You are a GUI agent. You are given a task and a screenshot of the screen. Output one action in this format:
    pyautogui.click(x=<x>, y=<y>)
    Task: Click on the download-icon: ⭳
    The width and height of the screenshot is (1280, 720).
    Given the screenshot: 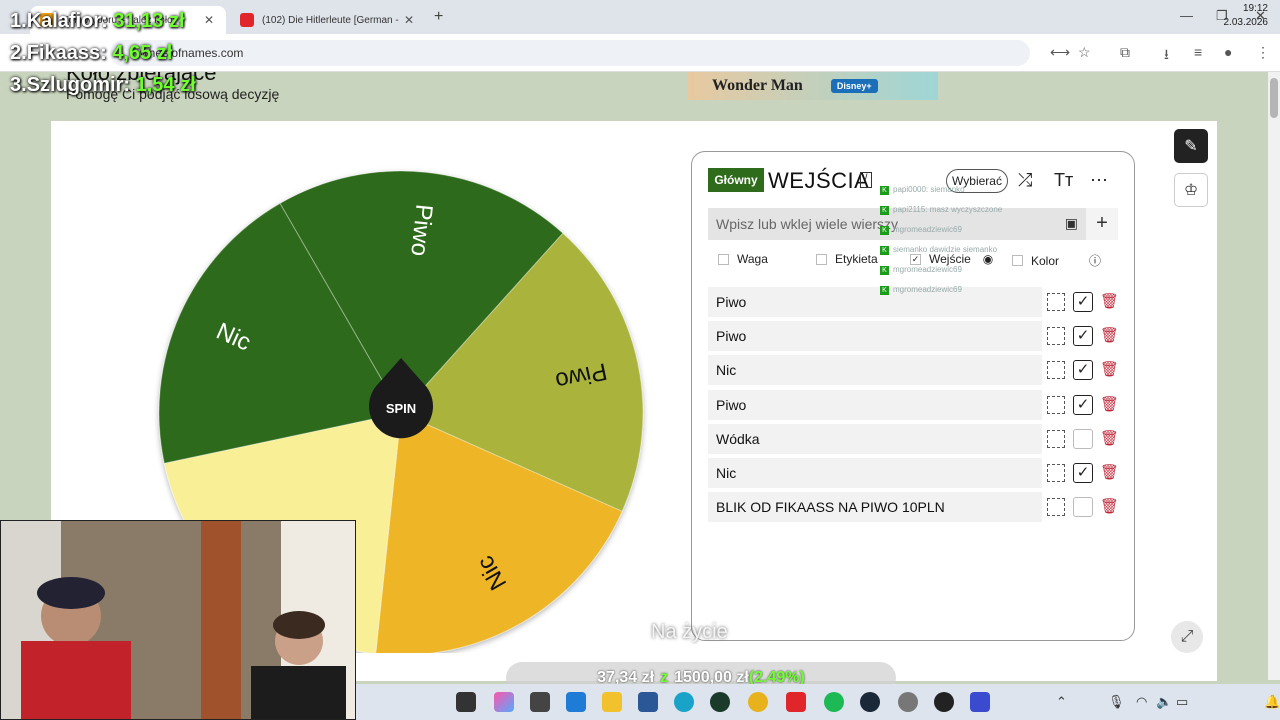 What is the action you would take?
    pyautogui.click(x=1166, y=56)
    